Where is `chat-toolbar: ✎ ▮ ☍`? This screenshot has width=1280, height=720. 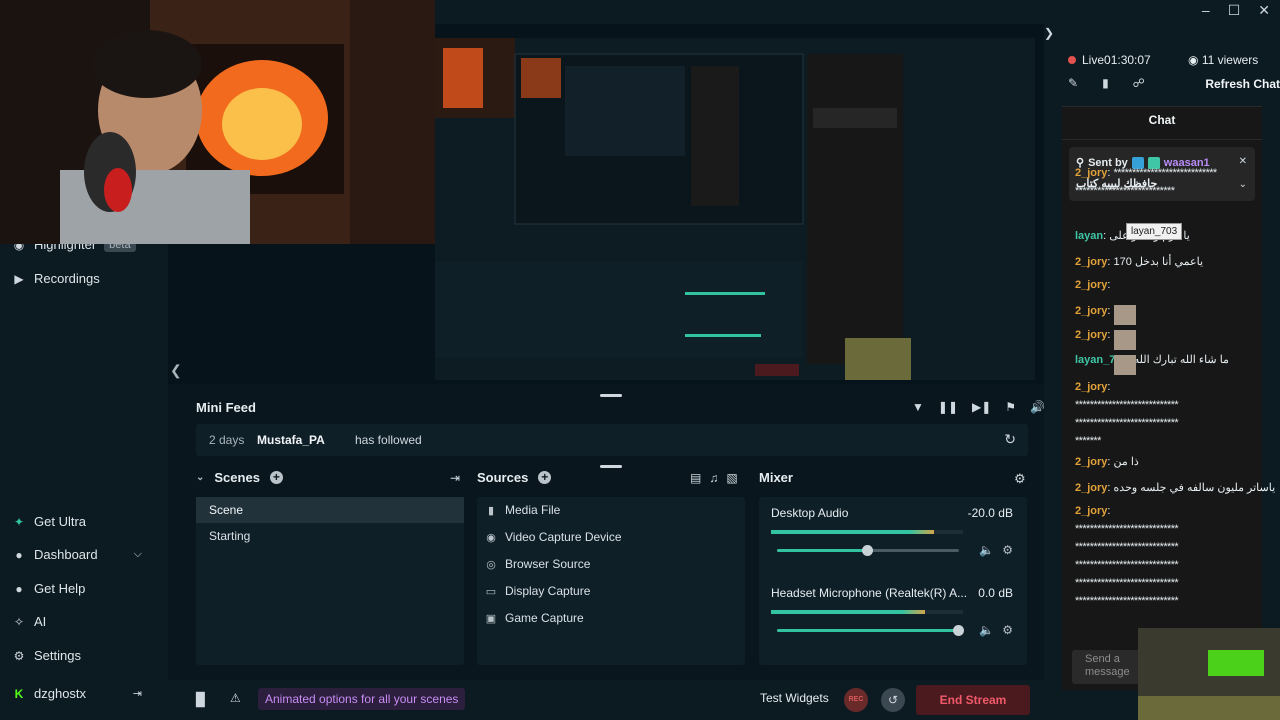 chat-toolbar: ✎ ▮ ☍ is located at coordinates (1106, 83).